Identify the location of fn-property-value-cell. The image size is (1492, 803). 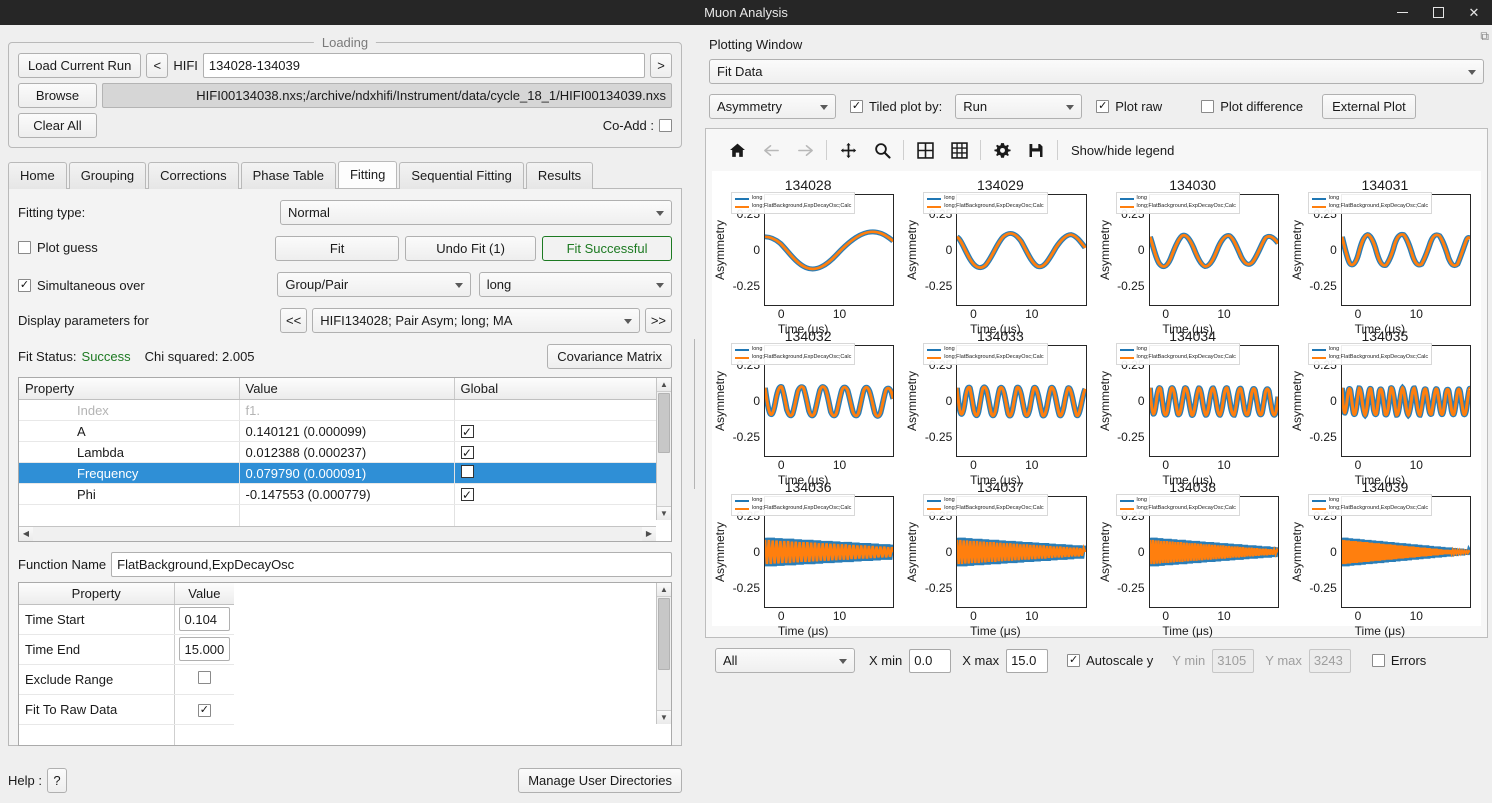
(204, 679).